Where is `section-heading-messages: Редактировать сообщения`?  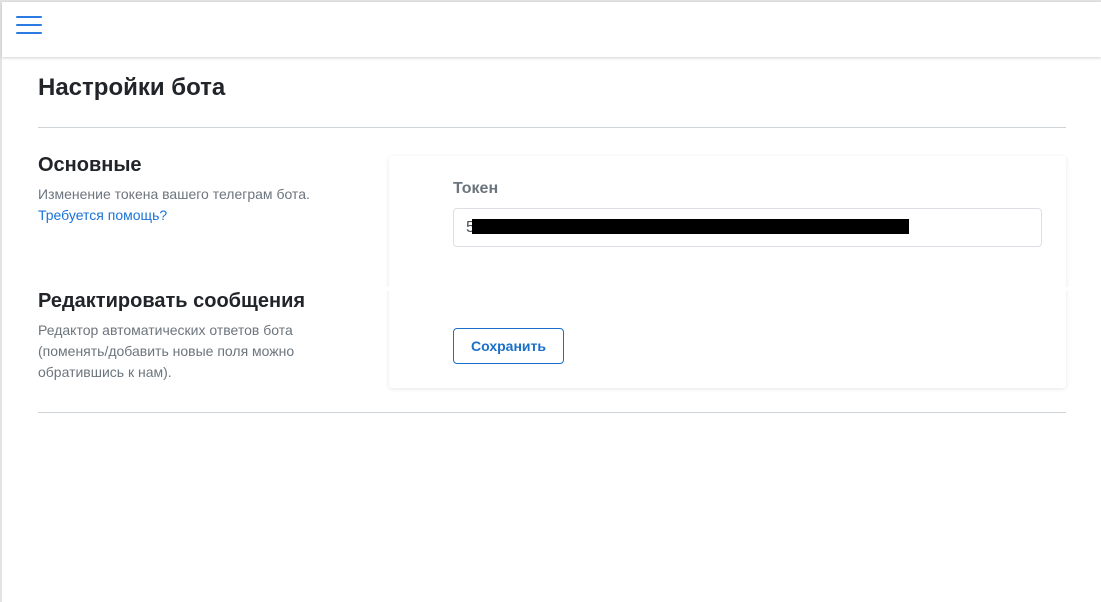
section-heading-messages: Редактировать сообщения is located at coordinates (172, 301).